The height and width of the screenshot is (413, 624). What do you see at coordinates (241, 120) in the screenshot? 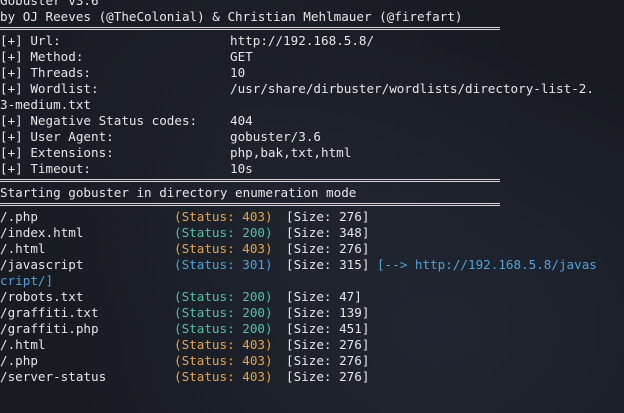
I see `config-value: 404` at bounding box center [241, 120].